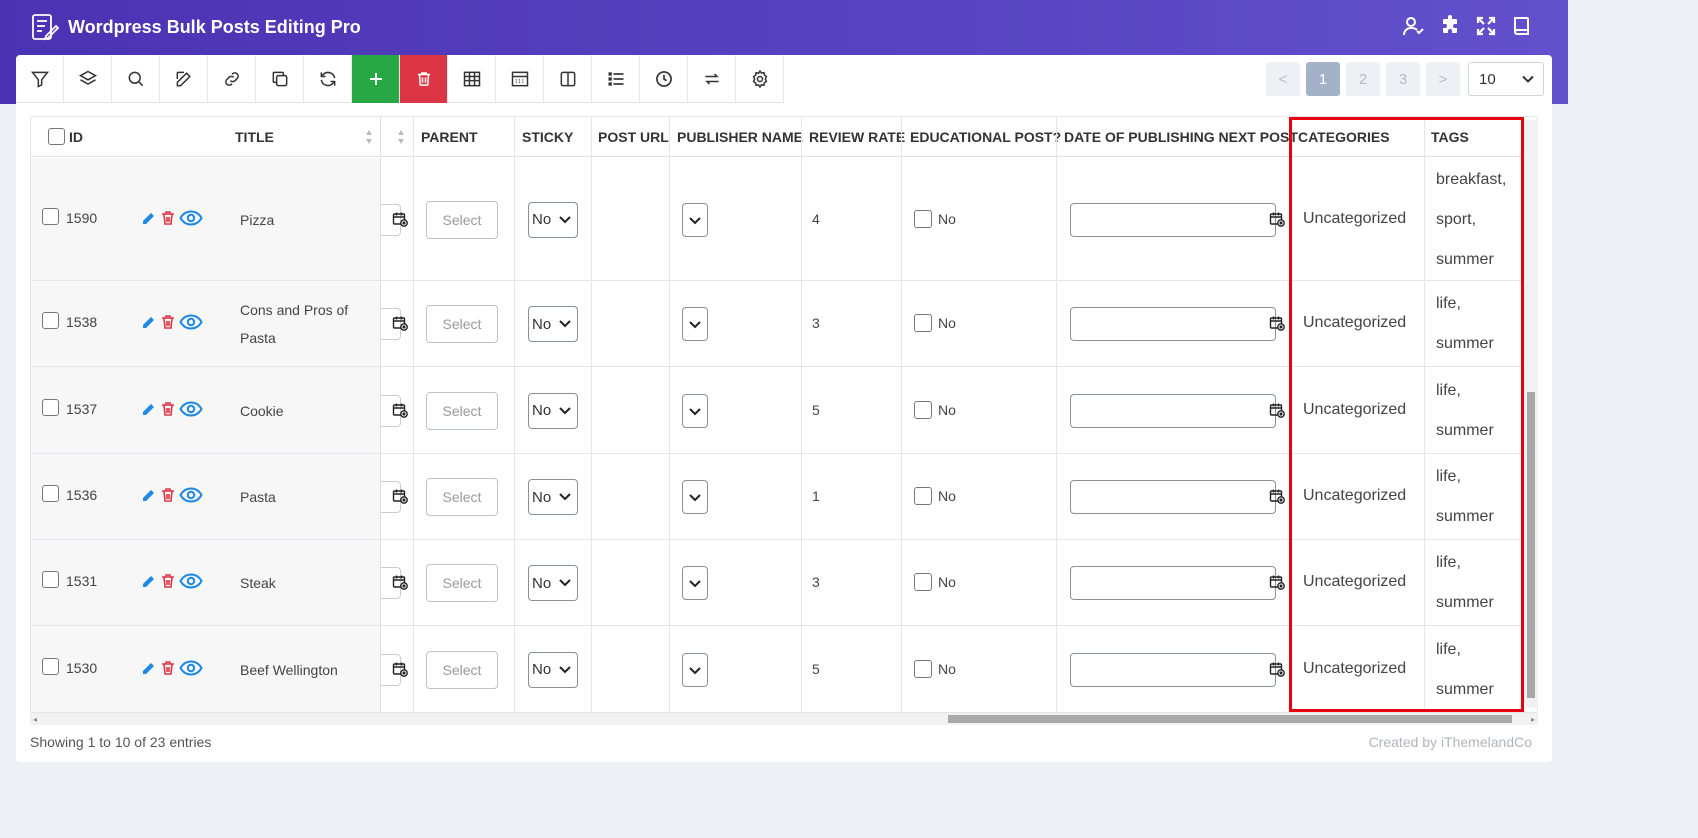  I want to click on vertical-scroll-thumb, so click(1531, 545).